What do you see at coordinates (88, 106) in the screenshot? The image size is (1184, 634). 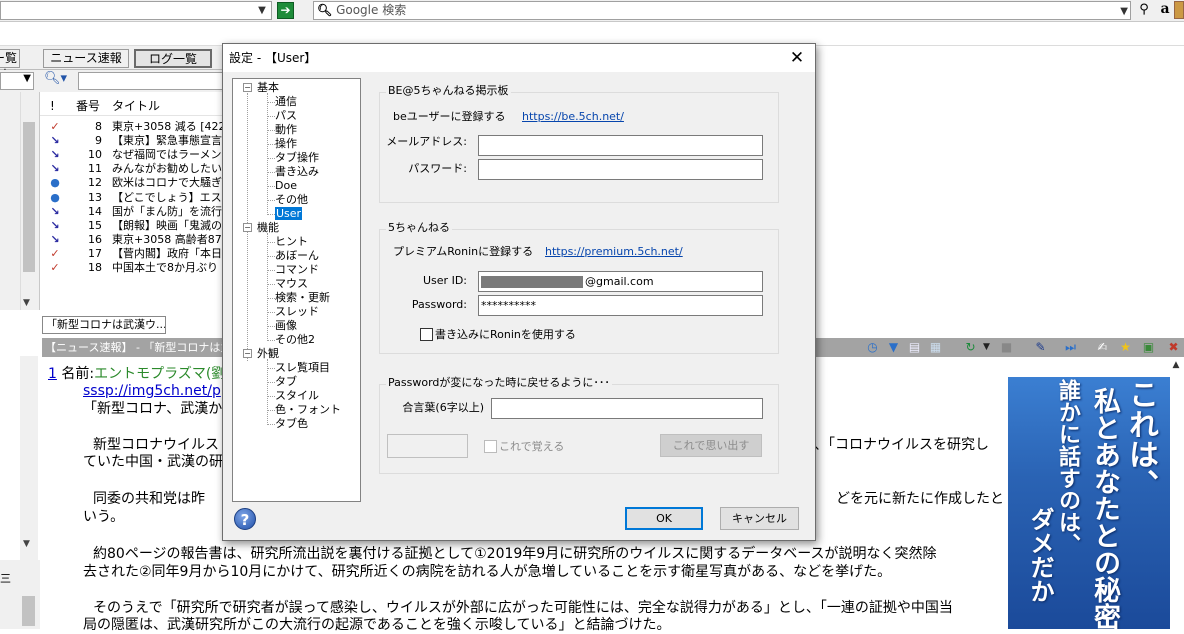 I see `column-number: 番号` at bounding box center [88, 106].